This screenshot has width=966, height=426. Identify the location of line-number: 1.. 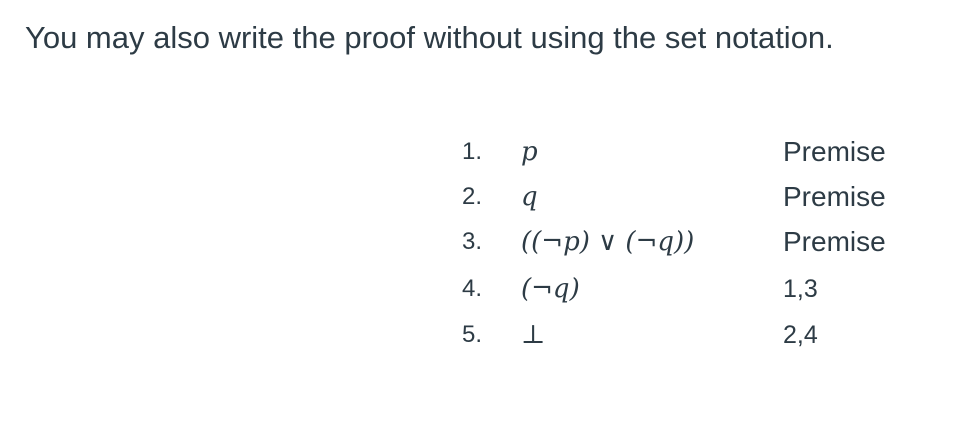
(472, 151).